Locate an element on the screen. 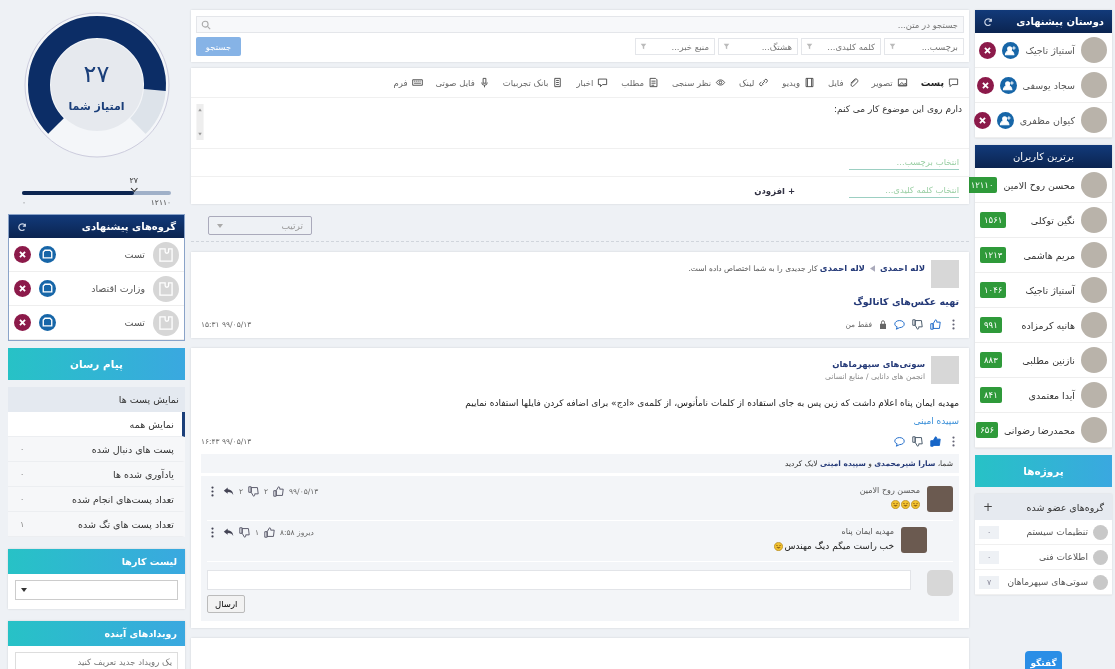 The width and height of the screenshot is (1115, 669). menu-item: نمایش همه is located at coordinates (96, 424).